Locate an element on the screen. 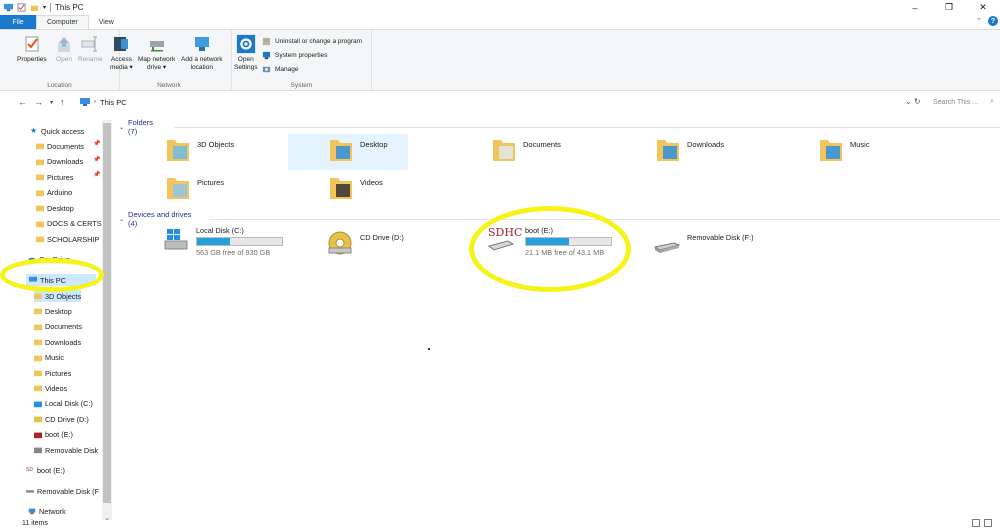 The image size is (1000, 530). cd-drive-icon is located at coordinates (340, 243).